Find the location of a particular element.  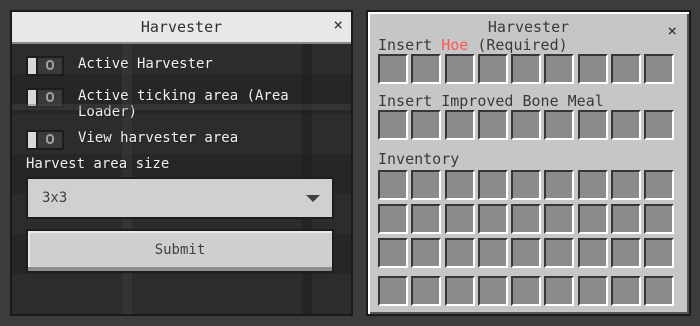

settings-header: Harvester × is located at coordinates (181, 28).